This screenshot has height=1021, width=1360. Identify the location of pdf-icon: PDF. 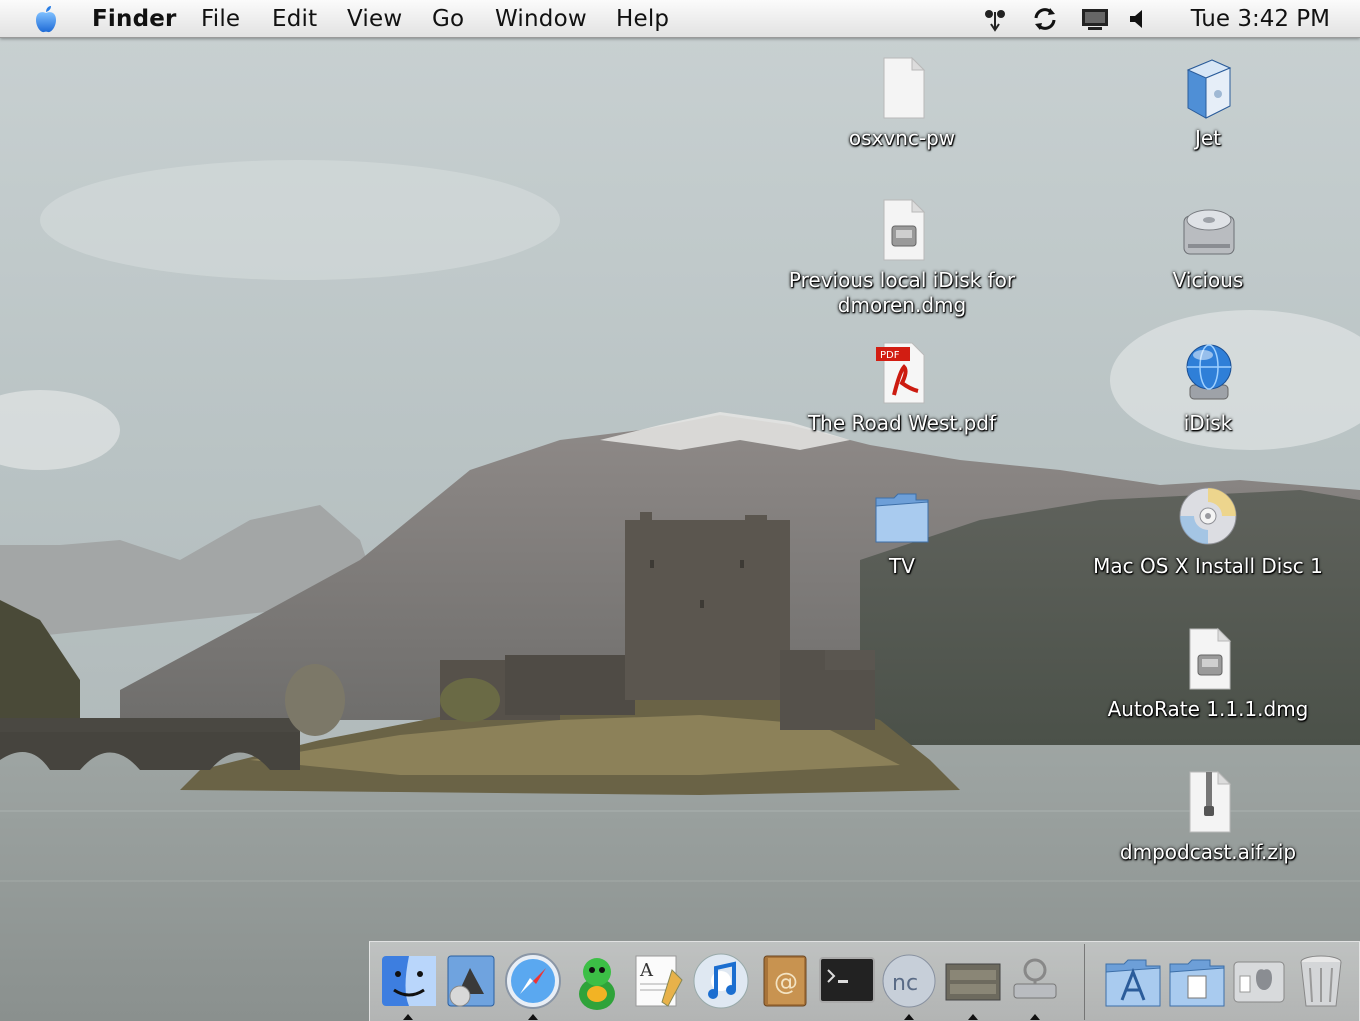
(900, 373).